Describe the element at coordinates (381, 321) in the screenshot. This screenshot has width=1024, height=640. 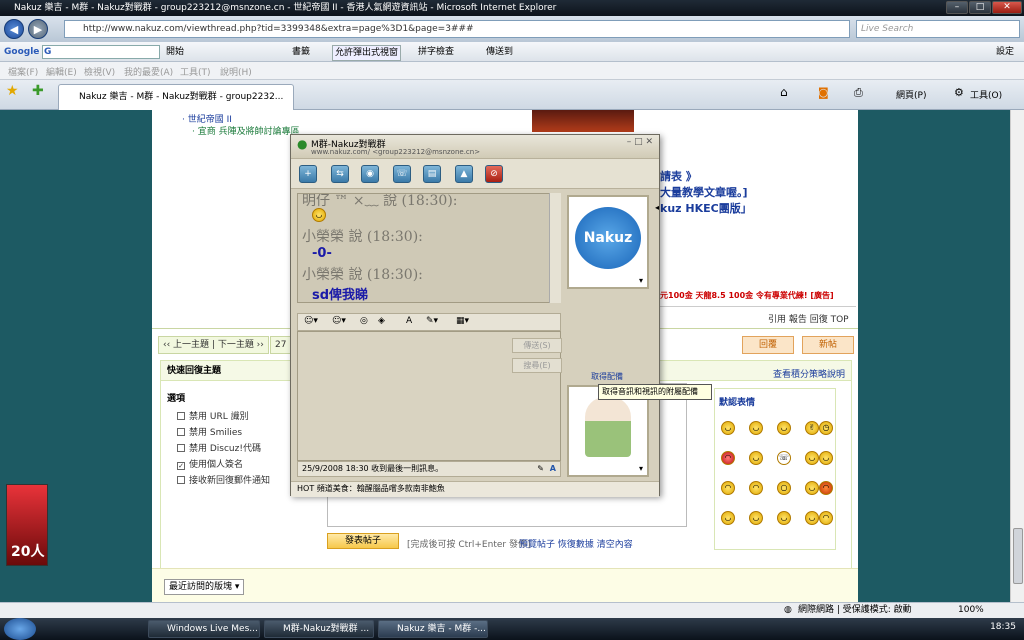
I see `voice-clip-icon: ◈` at that location.